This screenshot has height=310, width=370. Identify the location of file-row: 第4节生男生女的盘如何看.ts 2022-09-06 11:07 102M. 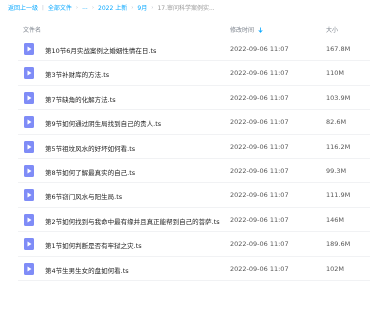
(185, 269).